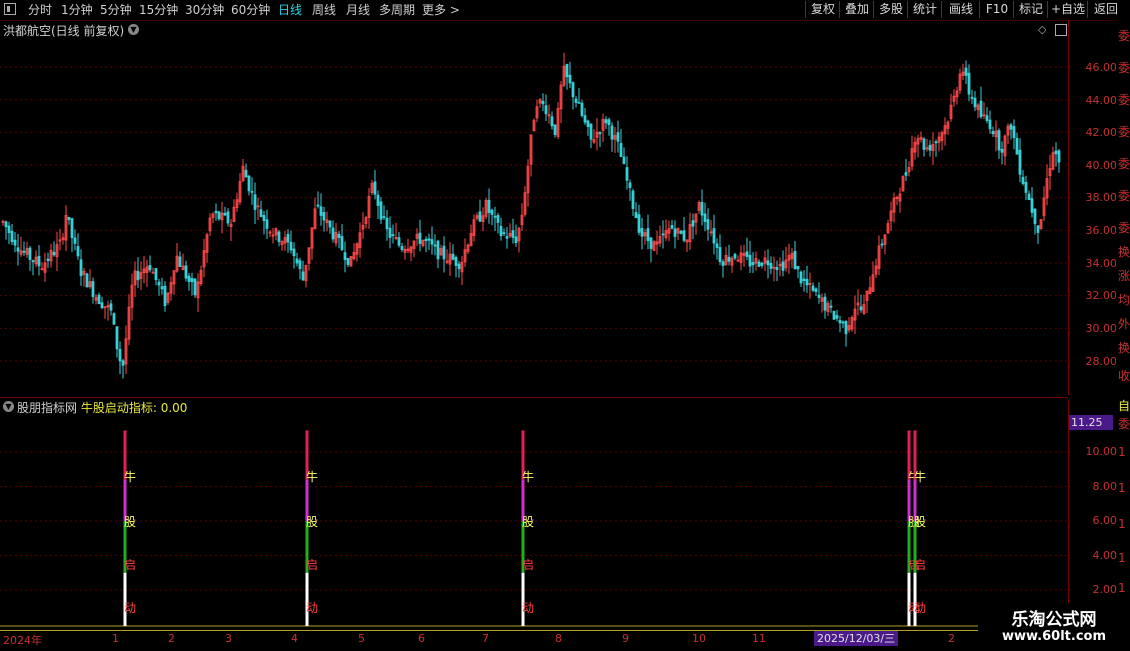 Image resolution: width=1130 pixels, height=651 pixels. What do you see at coordinates (1101, 197) in the screenshot?
I see `price-tick: 38.00` at bounding box center [1101, 197].